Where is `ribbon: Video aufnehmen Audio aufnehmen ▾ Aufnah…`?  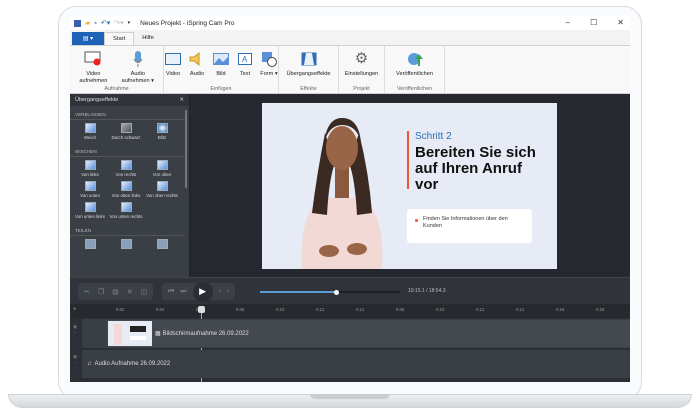 ribbon: Video aufnehmen Audio aufnehmen ▾ Aufnah… is located at coordinates (350, 69).